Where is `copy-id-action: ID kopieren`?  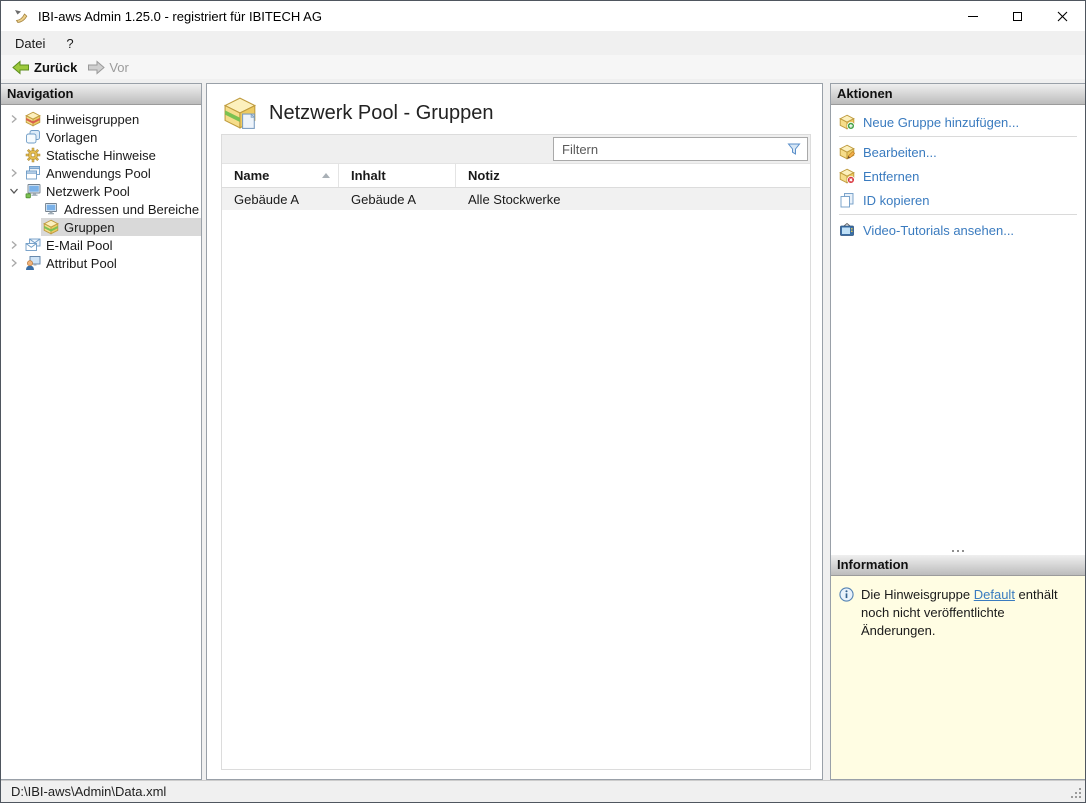 copy-id-action: ID kopieren is located at coordinates (958, 200).